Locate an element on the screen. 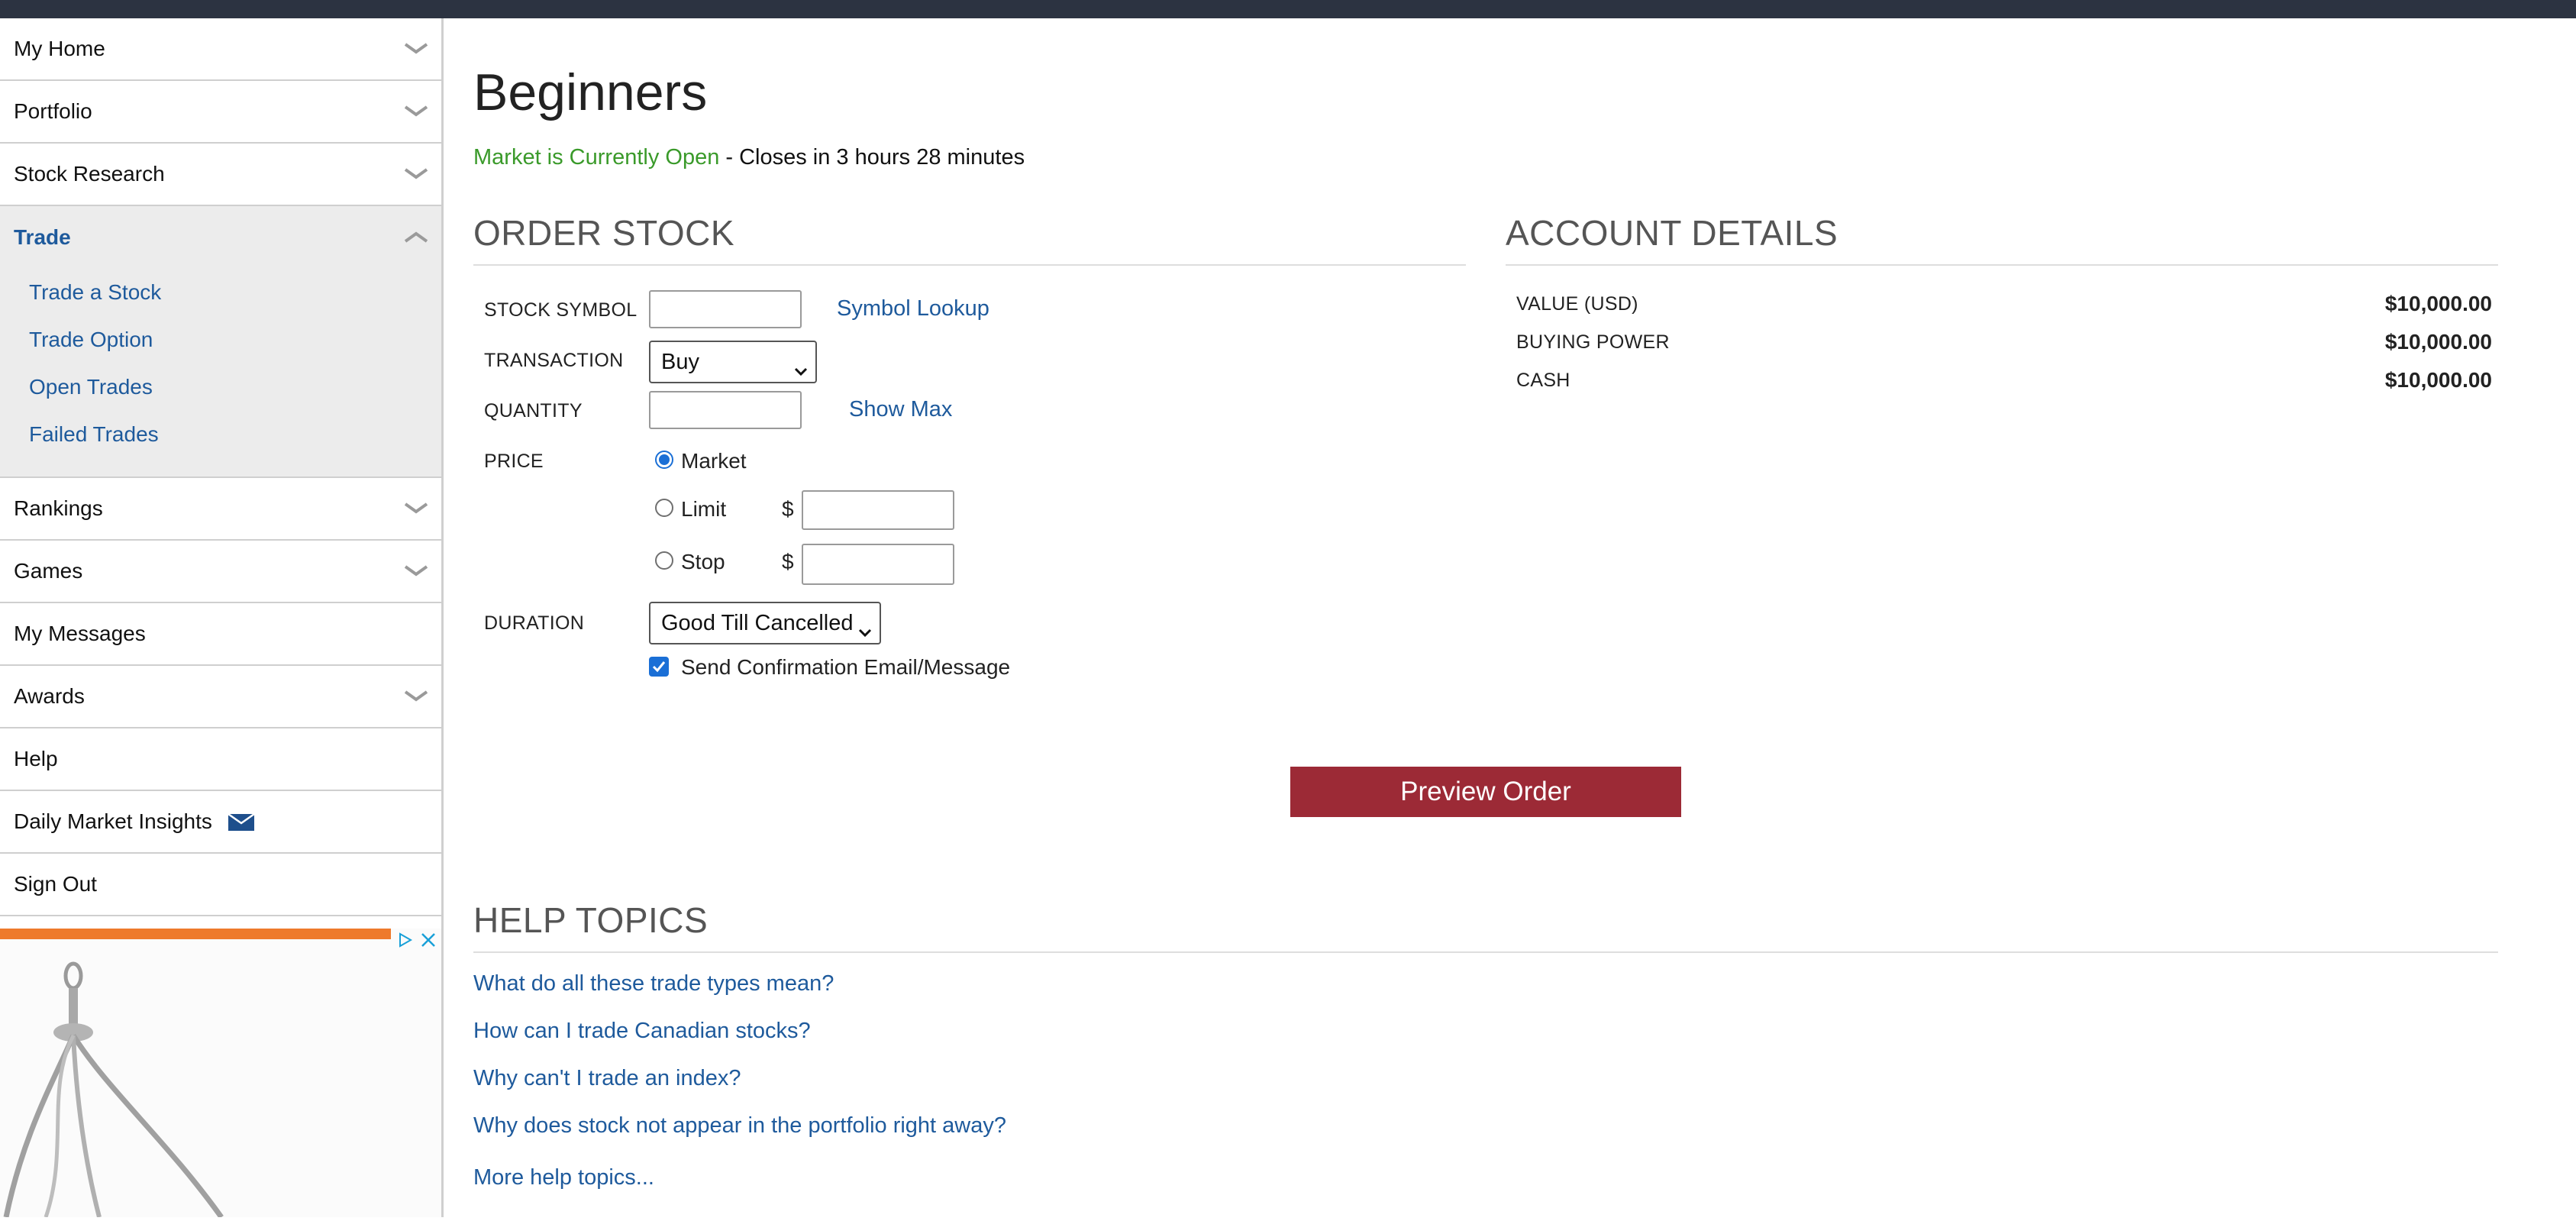 The width and height of the screenshot is (2576, 1221). order-stock-heading: ORDER STOCK is located at coordinates (604, 233).